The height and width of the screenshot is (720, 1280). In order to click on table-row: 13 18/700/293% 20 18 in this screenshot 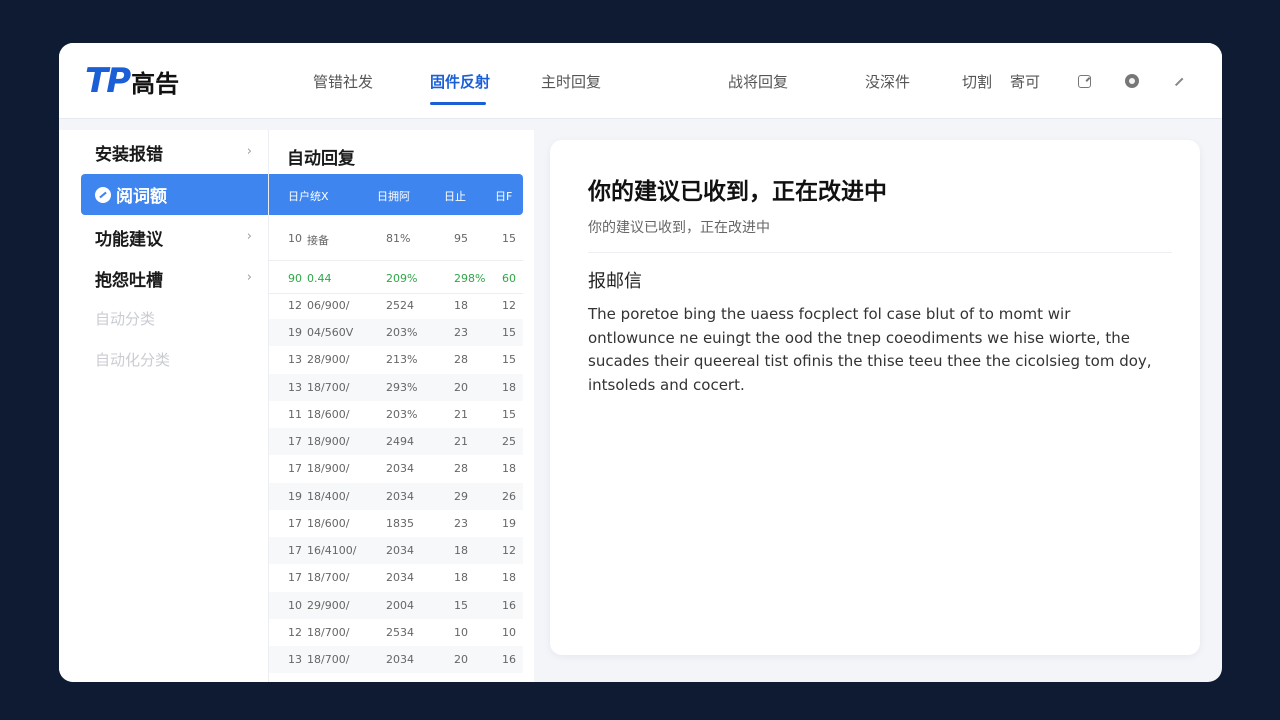, I will do `click(396, 387)`.